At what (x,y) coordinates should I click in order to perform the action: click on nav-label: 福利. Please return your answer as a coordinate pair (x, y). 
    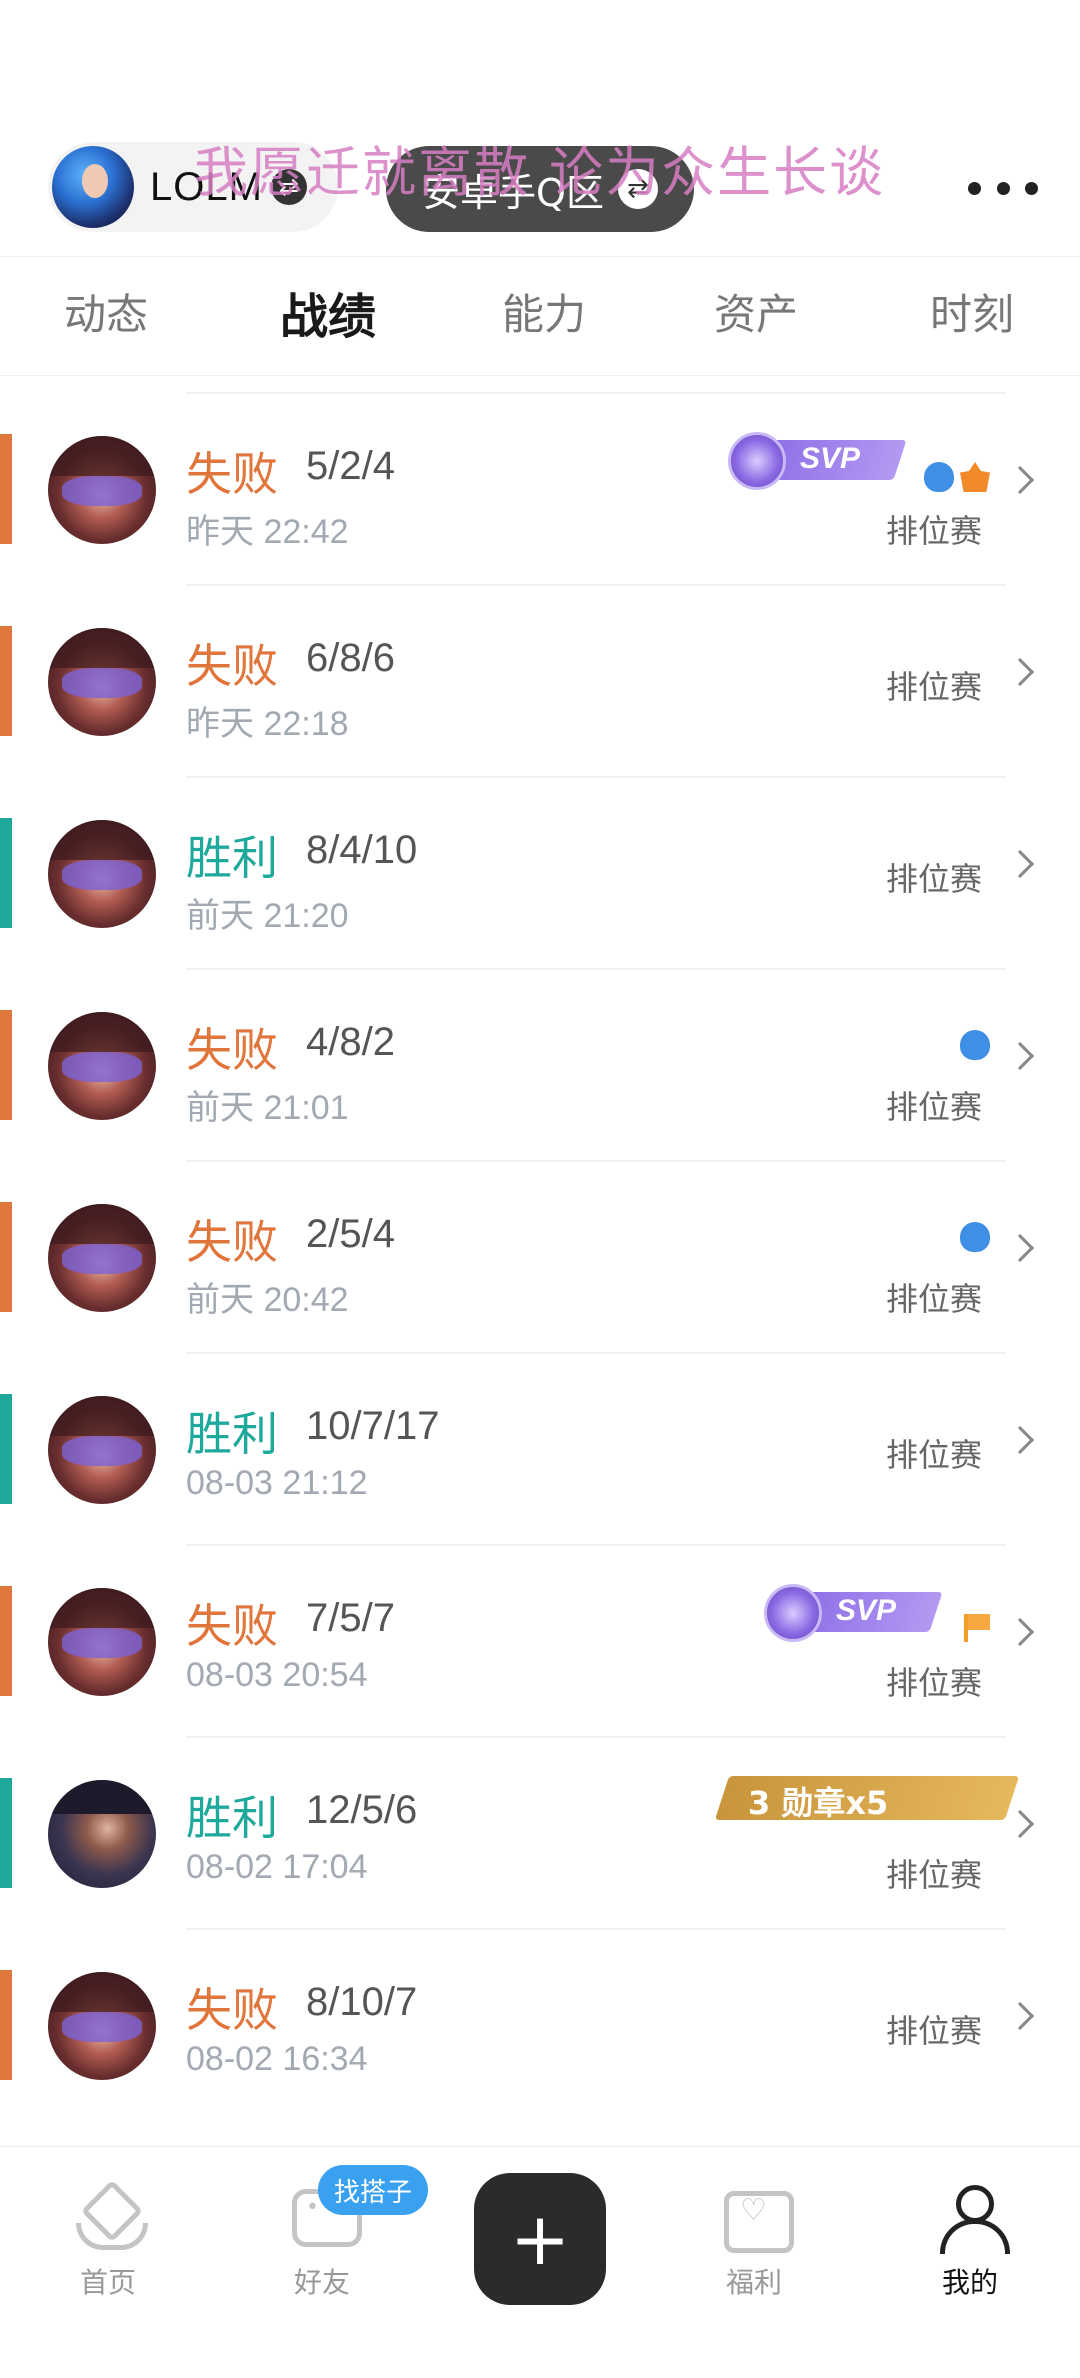
    Looking at the image, I should click on (753, 2282).